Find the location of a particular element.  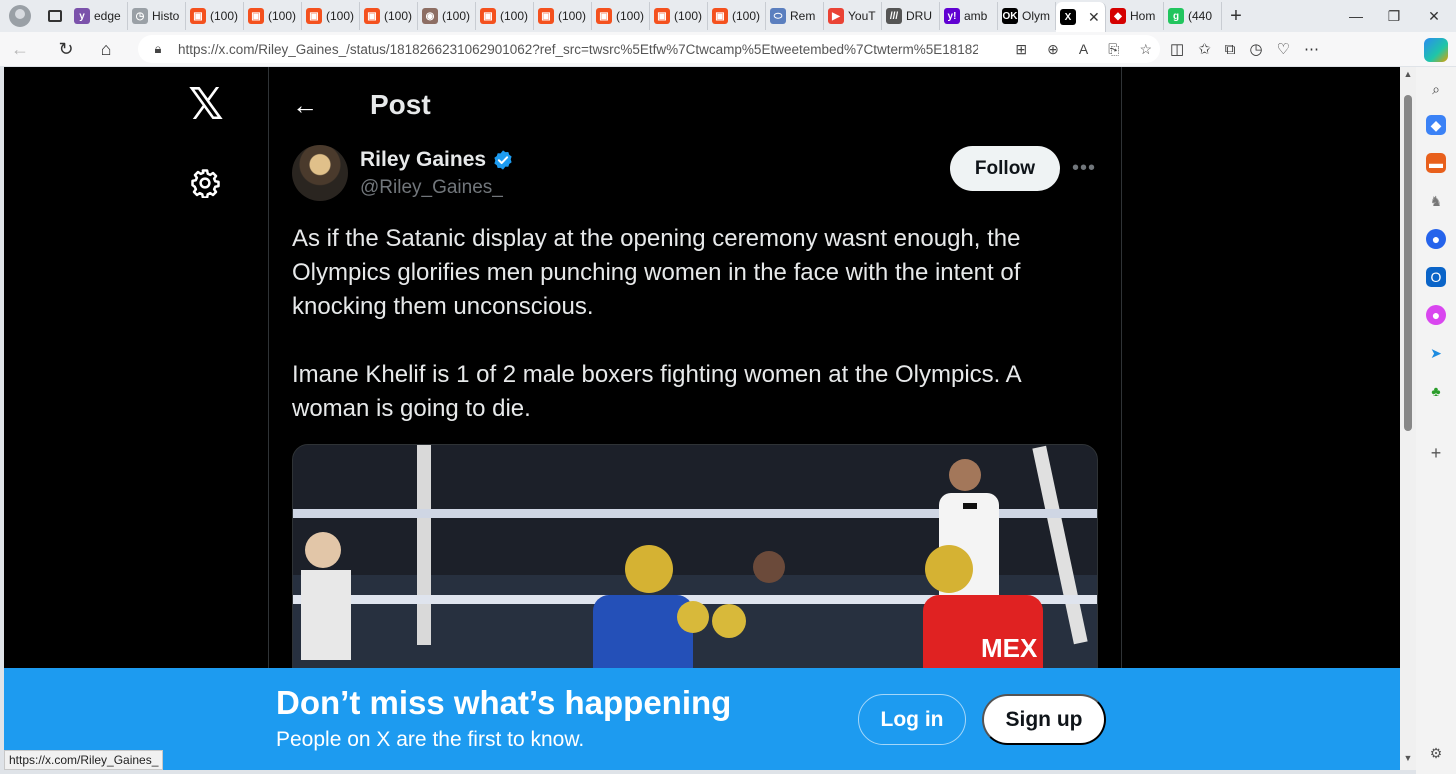

copilot-icon is located at coordinates (1436, 50).